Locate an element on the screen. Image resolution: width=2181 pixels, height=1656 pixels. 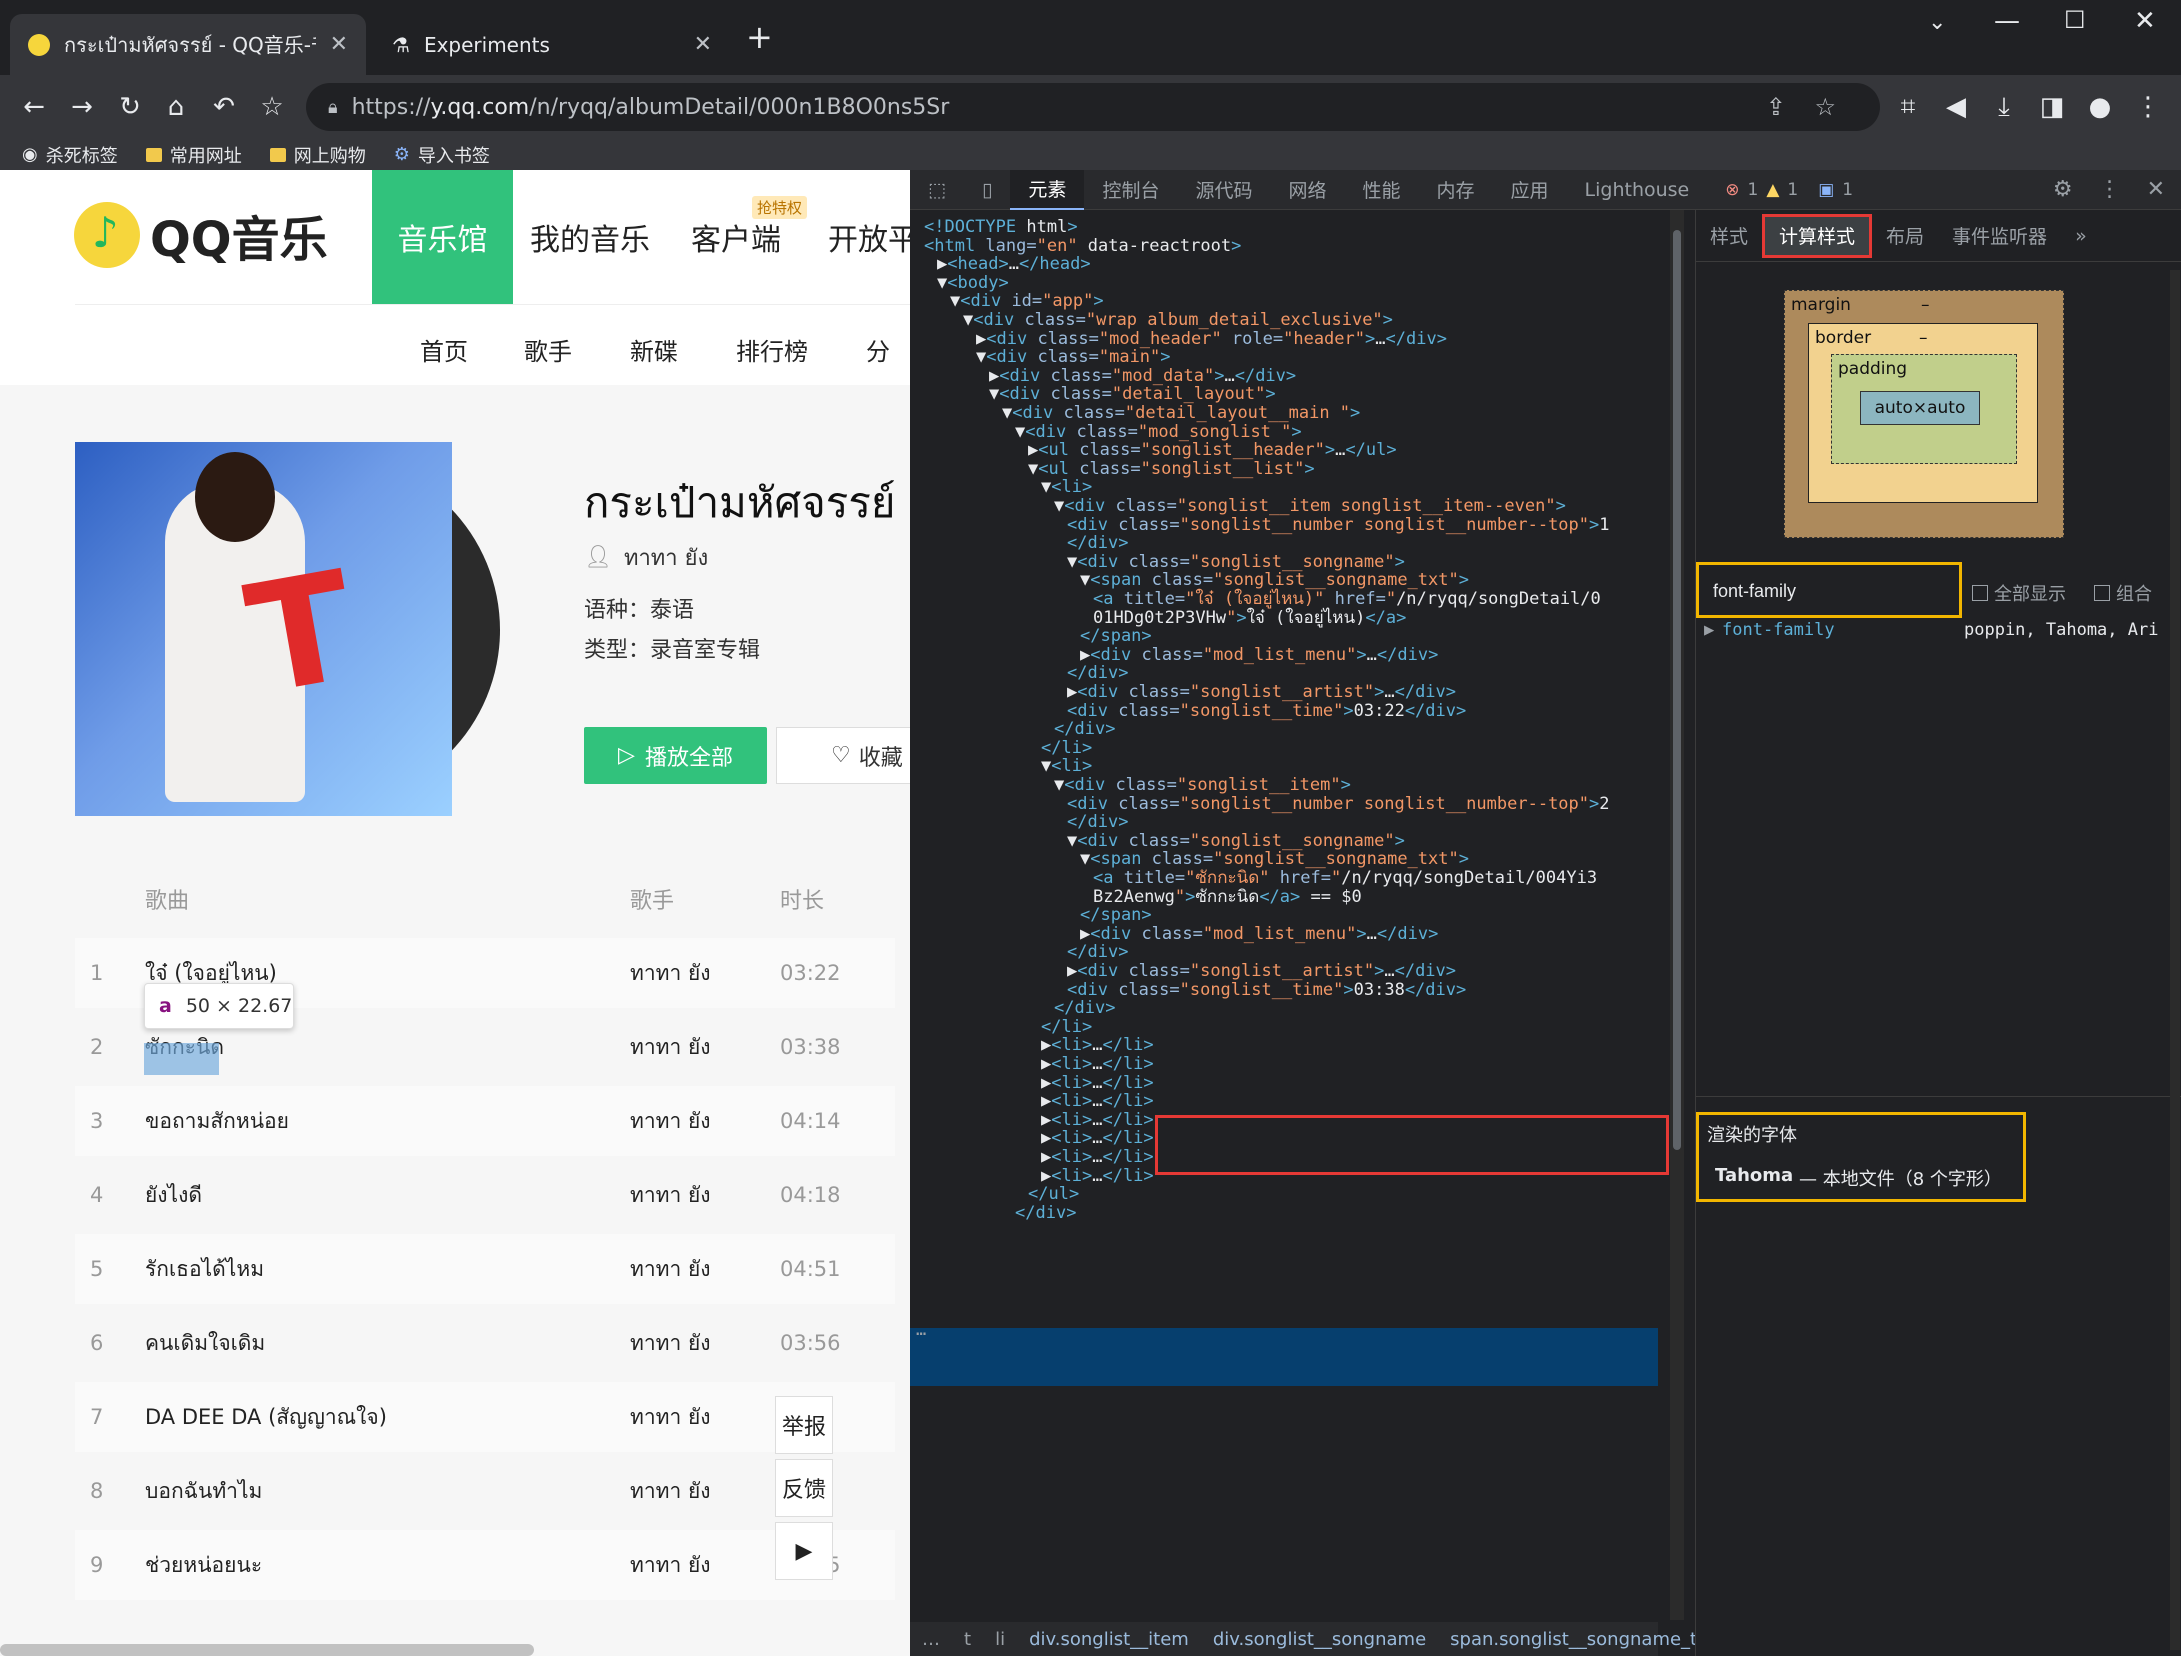
dom-line: <div class="songlist__time">03:38</div> is located at coordinates (1266, 990).